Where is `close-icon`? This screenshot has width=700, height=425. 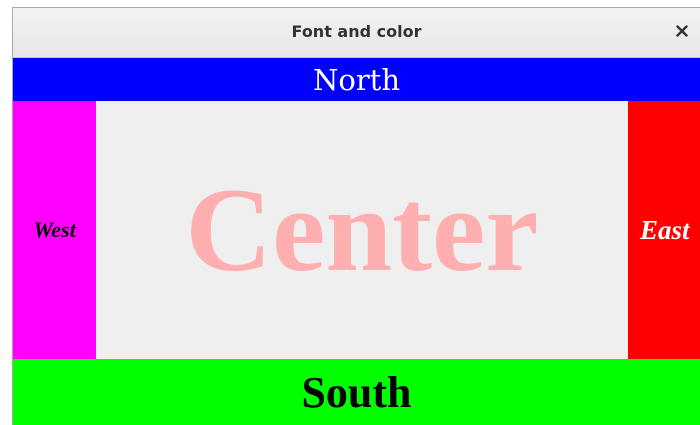 close-icon is located at coordinates (682, 31).